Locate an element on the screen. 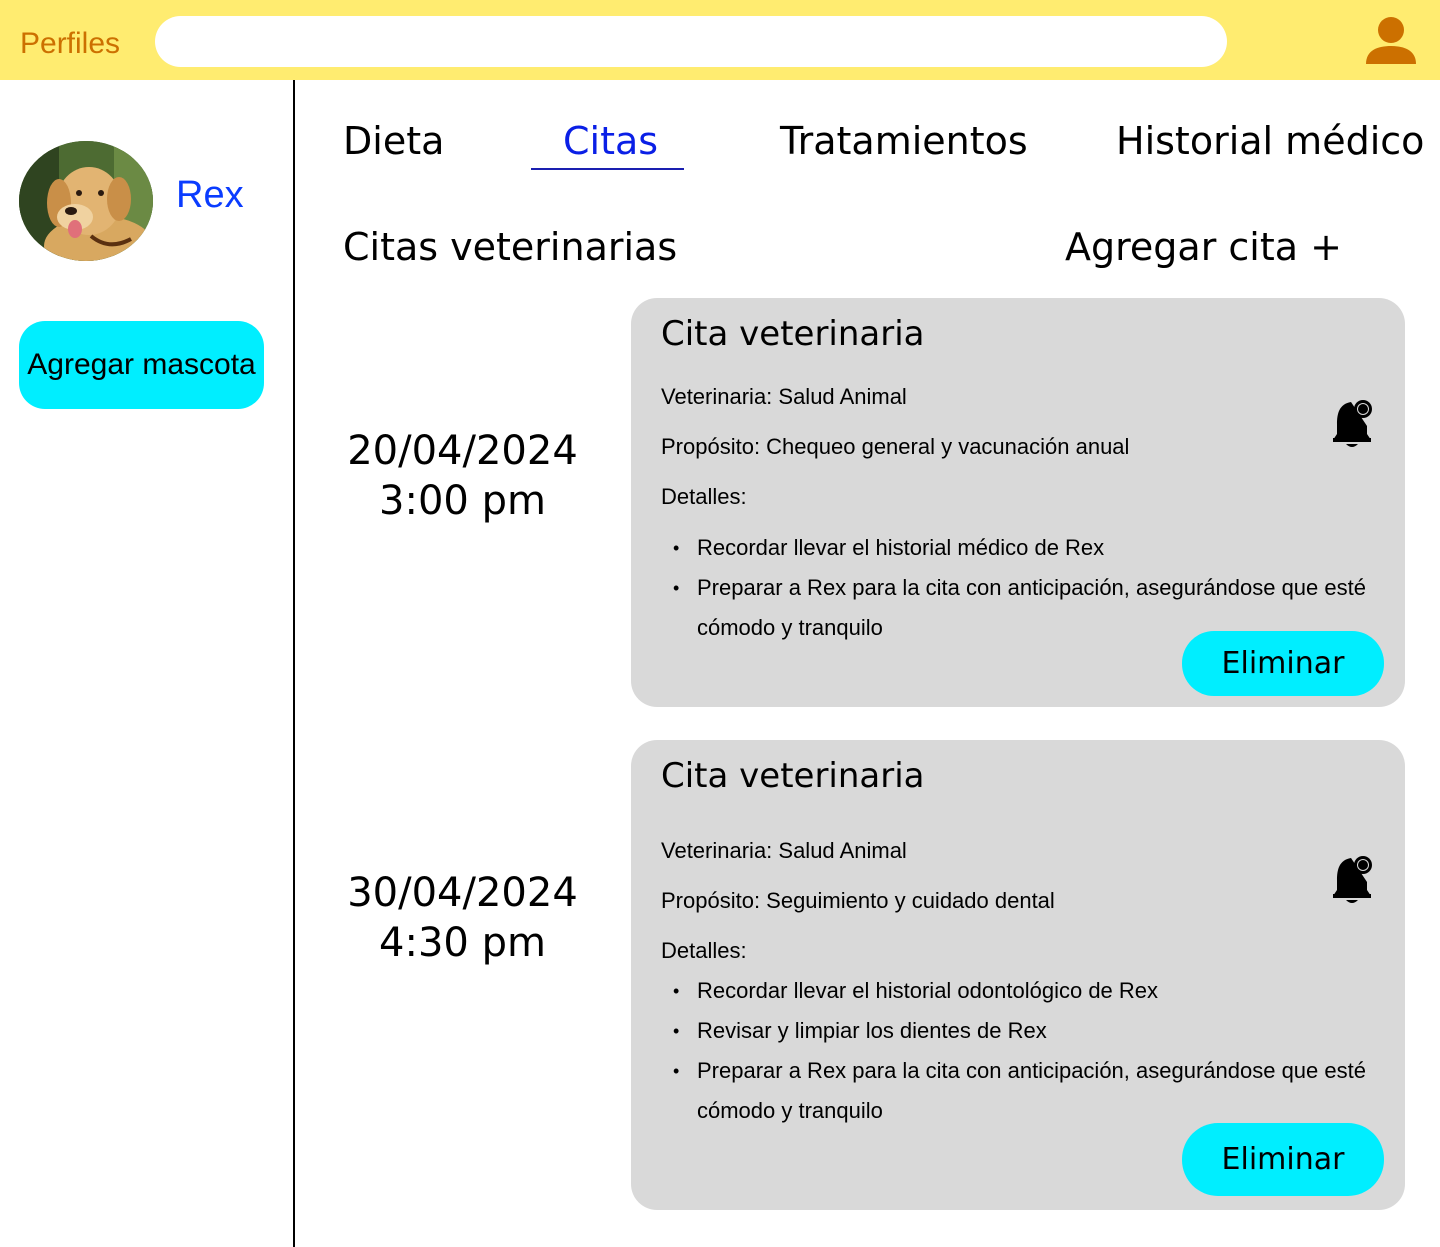 The image size is (1440, 1247). top-bar: Perfiles is located at coordinates (720, 40).